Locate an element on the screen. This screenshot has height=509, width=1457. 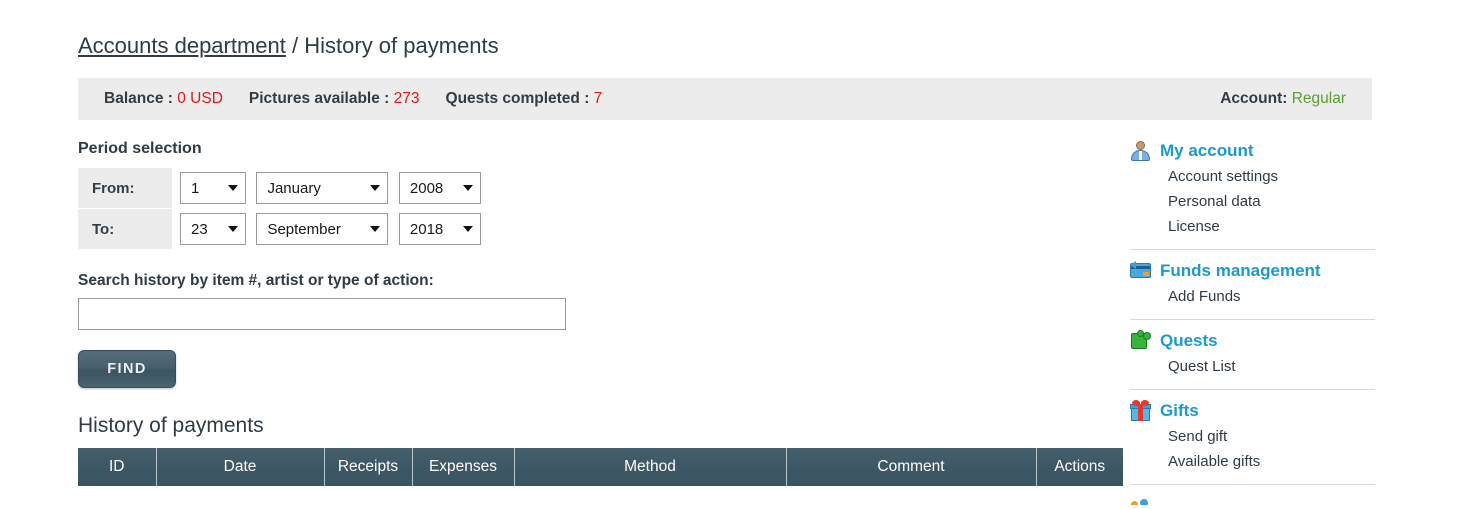
sidebar-link-available-gifts: Available gifts is located at coordinates (1271, 461).